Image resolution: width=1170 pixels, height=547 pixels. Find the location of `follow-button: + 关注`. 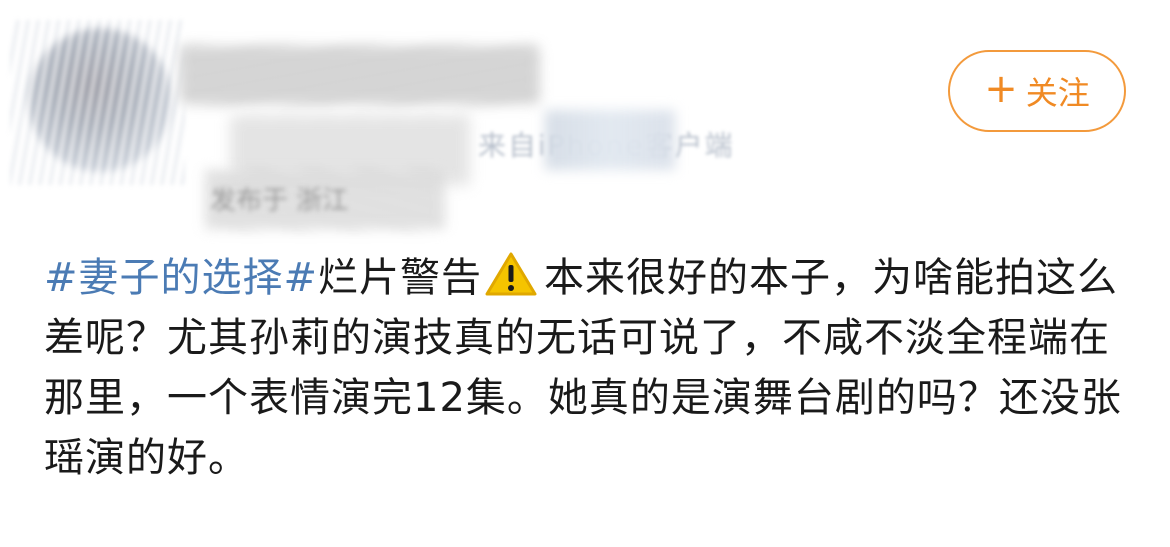

follow-button: + 关注 is located at coordinates (1037, 91).